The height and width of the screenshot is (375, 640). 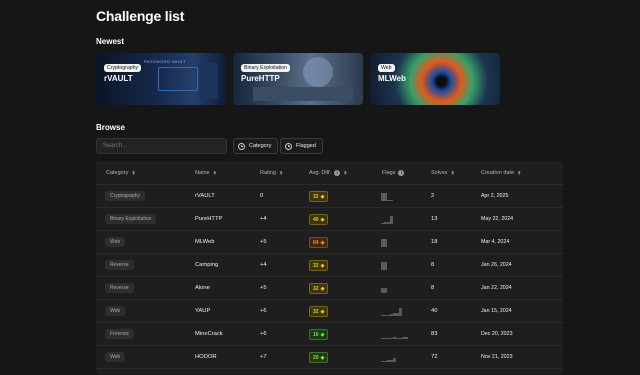 I want to click on challenge-name: Alone, so click(x=202, y=288).